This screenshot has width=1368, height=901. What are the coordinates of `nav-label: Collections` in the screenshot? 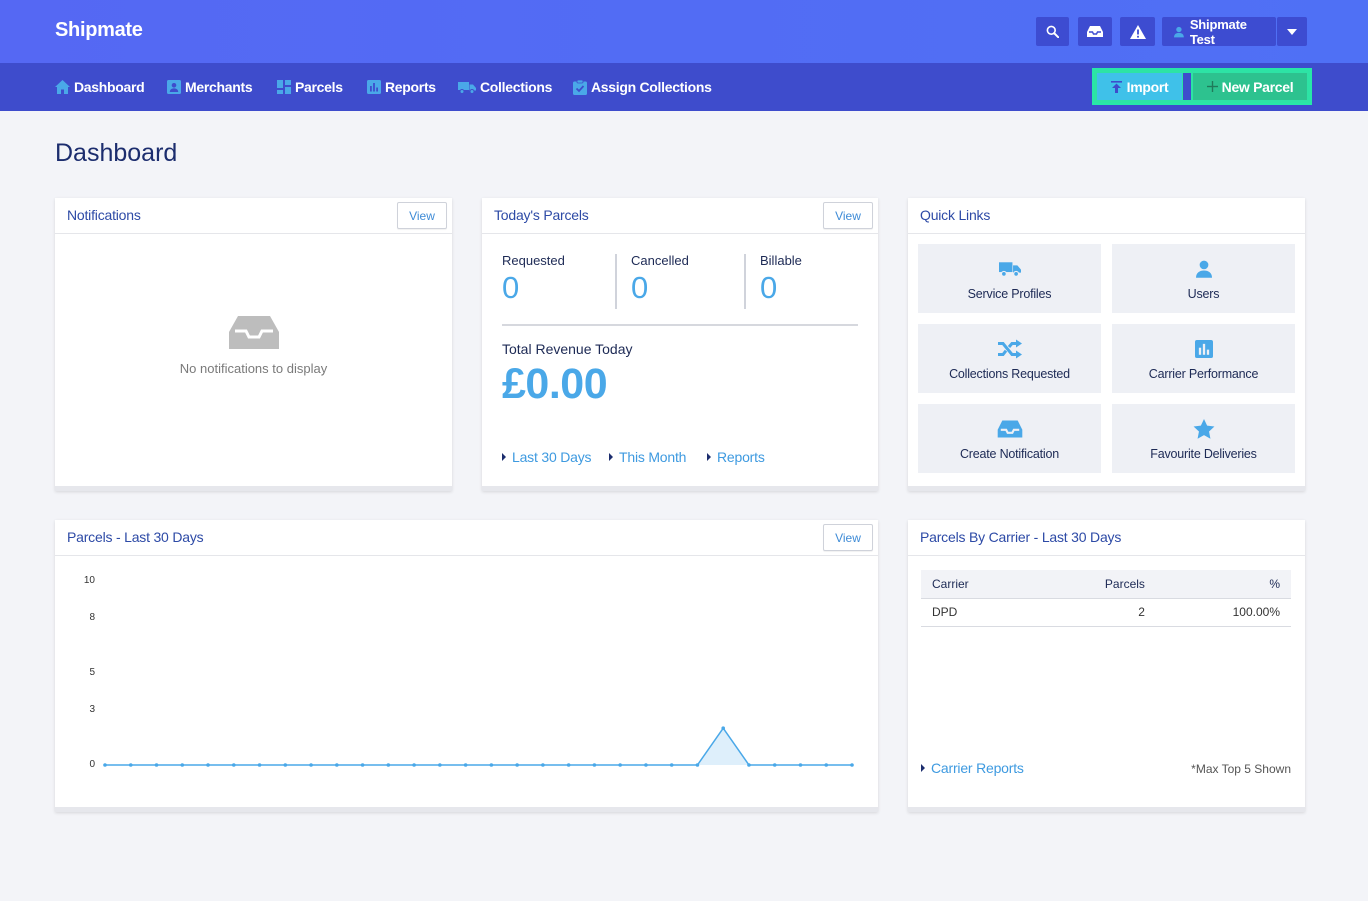 It's located at (516, 87).